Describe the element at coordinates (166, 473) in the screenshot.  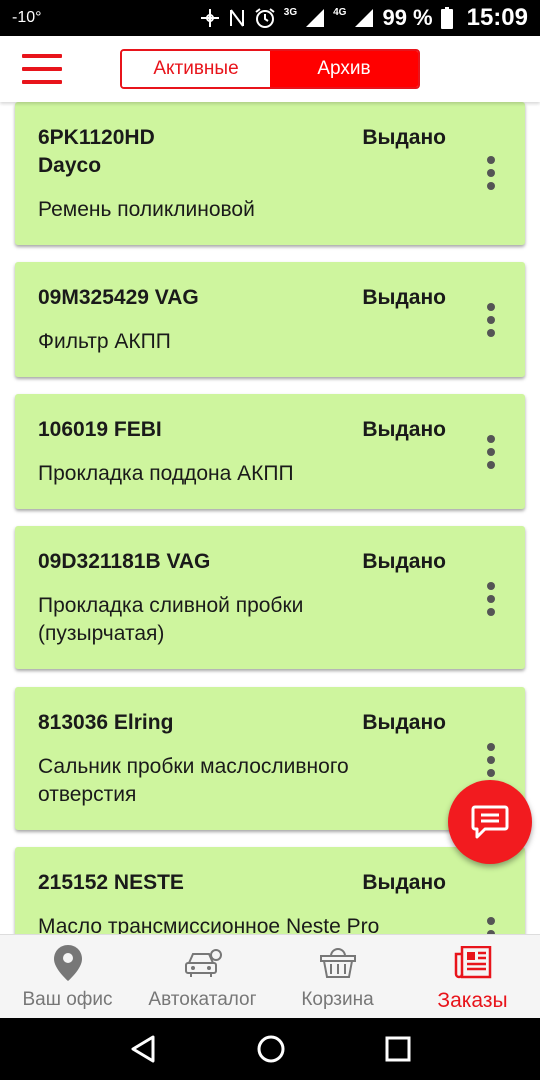
I see `order-description: Прокладка поддона АКПП` at that location.